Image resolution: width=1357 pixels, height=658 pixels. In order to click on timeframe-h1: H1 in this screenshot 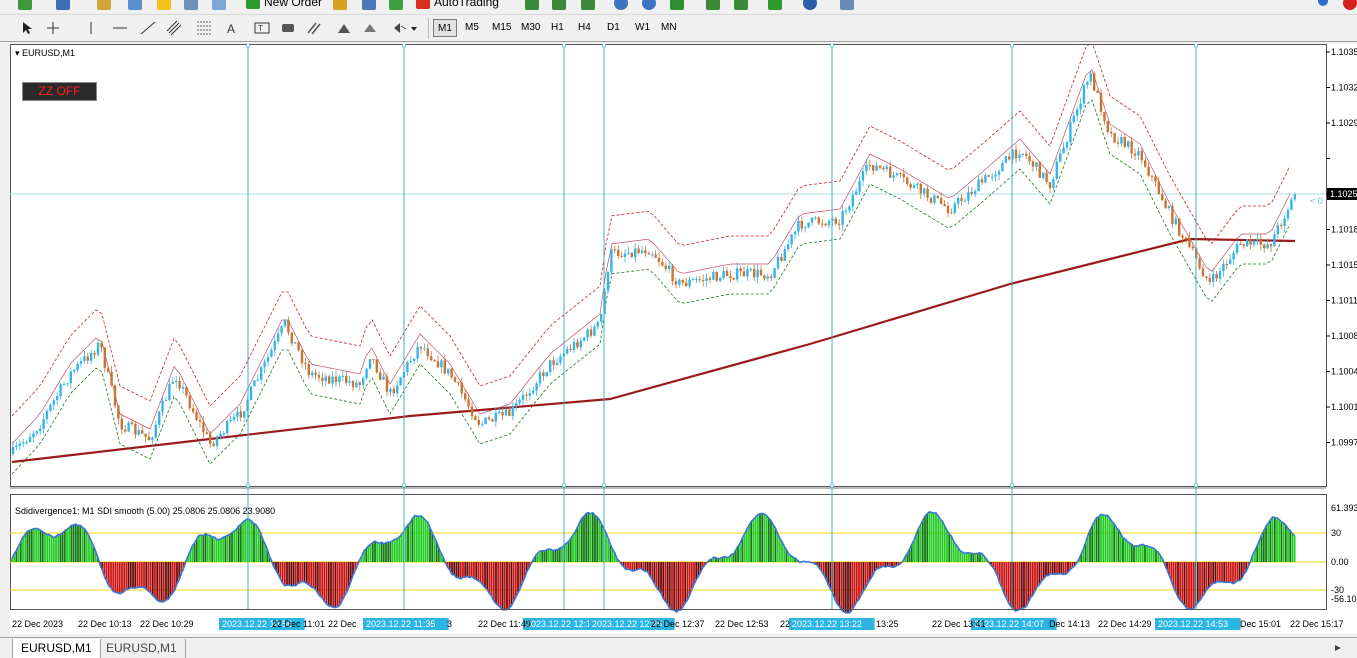, I will do `click(557, 28)`.